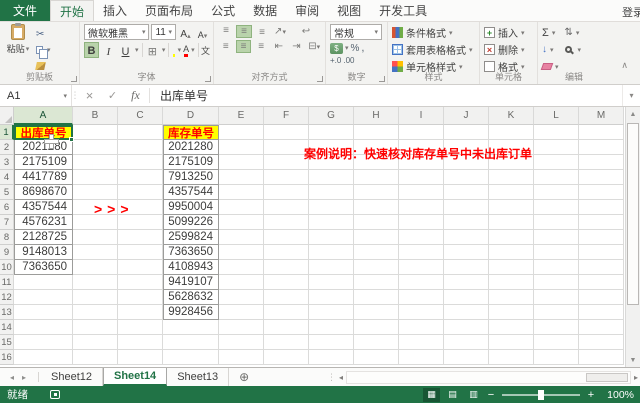 Image resolution: width=640 pixels, height=403 pixels. Describe the element at coordinates (202, 32) in the screenshot. I see `shrink-font-button: A ▾` at that location.